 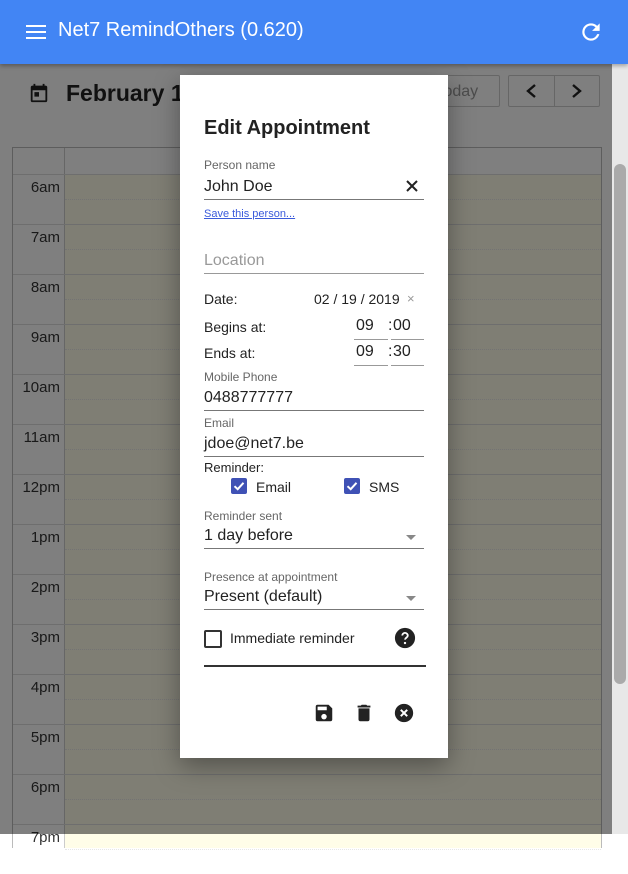 I want to click on person-name-input: John Doe, so click(x=238, y=187).